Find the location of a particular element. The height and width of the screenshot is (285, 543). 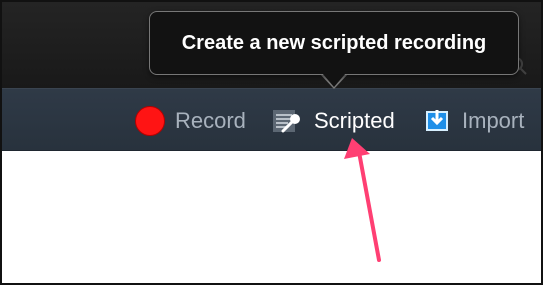

tooltip-text: Create a new scripted recording is located at coordinates (334, 42).